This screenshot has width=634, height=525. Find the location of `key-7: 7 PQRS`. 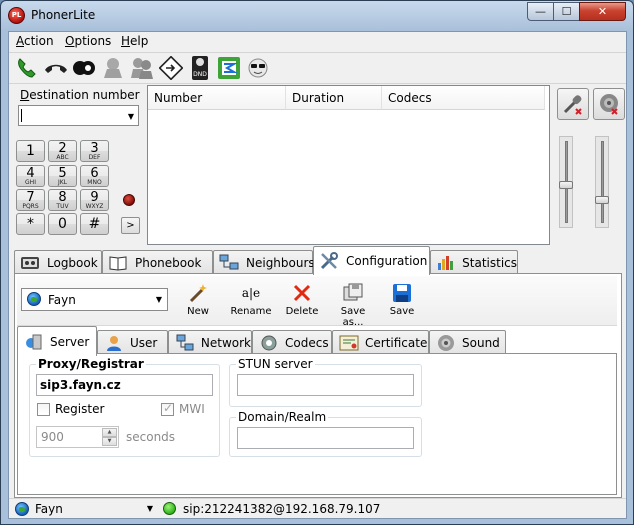

key-7: 7 PQRS is located at coordinates (30, 200).